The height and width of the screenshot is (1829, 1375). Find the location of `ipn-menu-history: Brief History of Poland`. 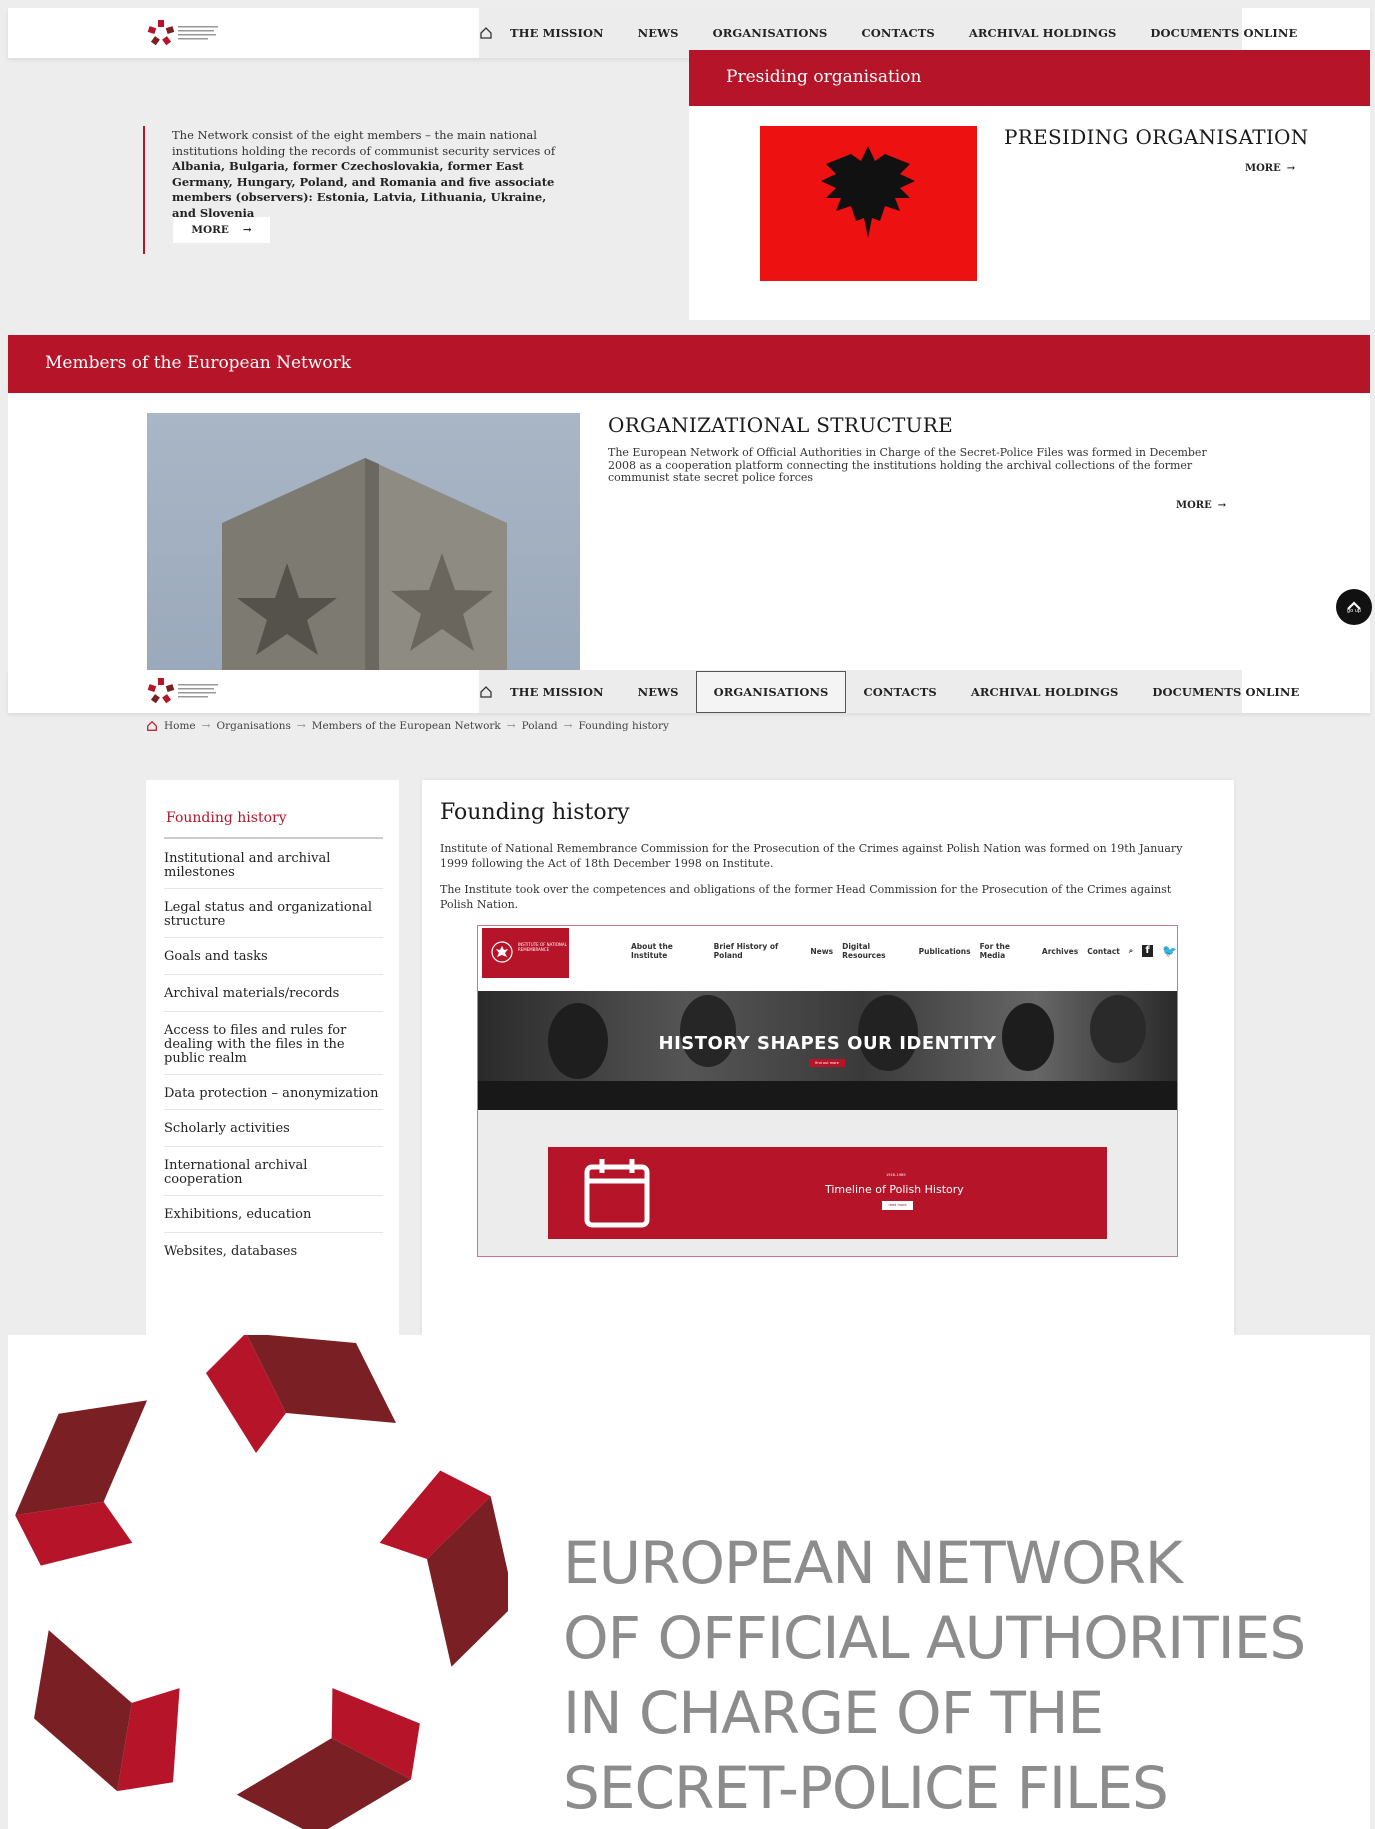

ipn-menu-history: Brief History of Poland is located at coordinates (758, 951).